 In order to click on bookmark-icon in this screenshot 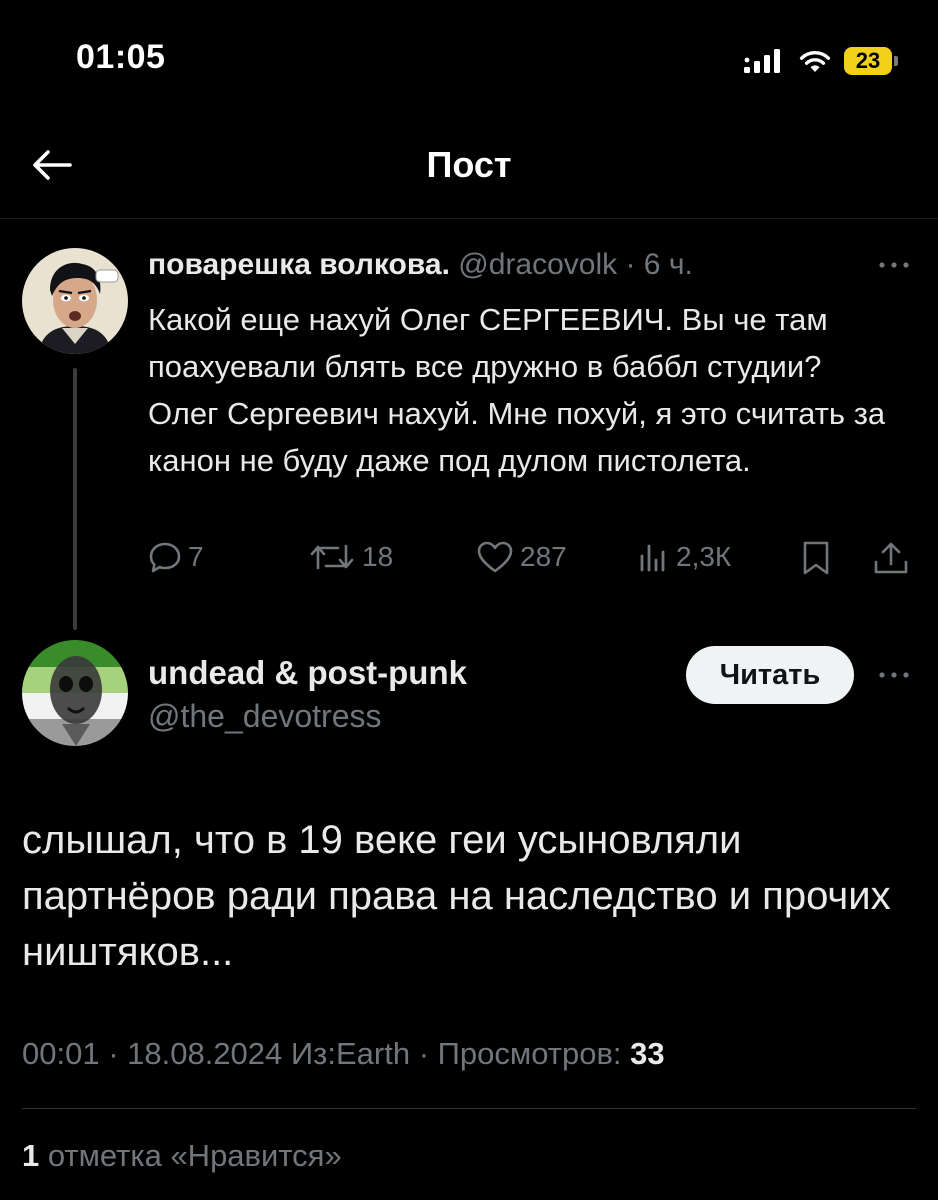, I will do `click(816, 558)`.